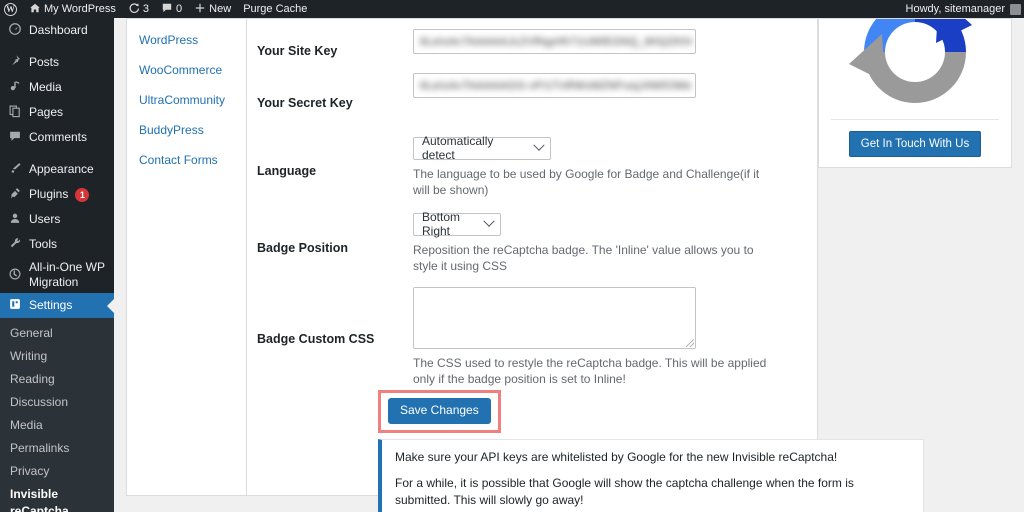 The height and width of the screenshot is (512, 1024). Describe the element at coordinates (45, 219) in the screenshot. I see `sidebar-label: Users` at that location.